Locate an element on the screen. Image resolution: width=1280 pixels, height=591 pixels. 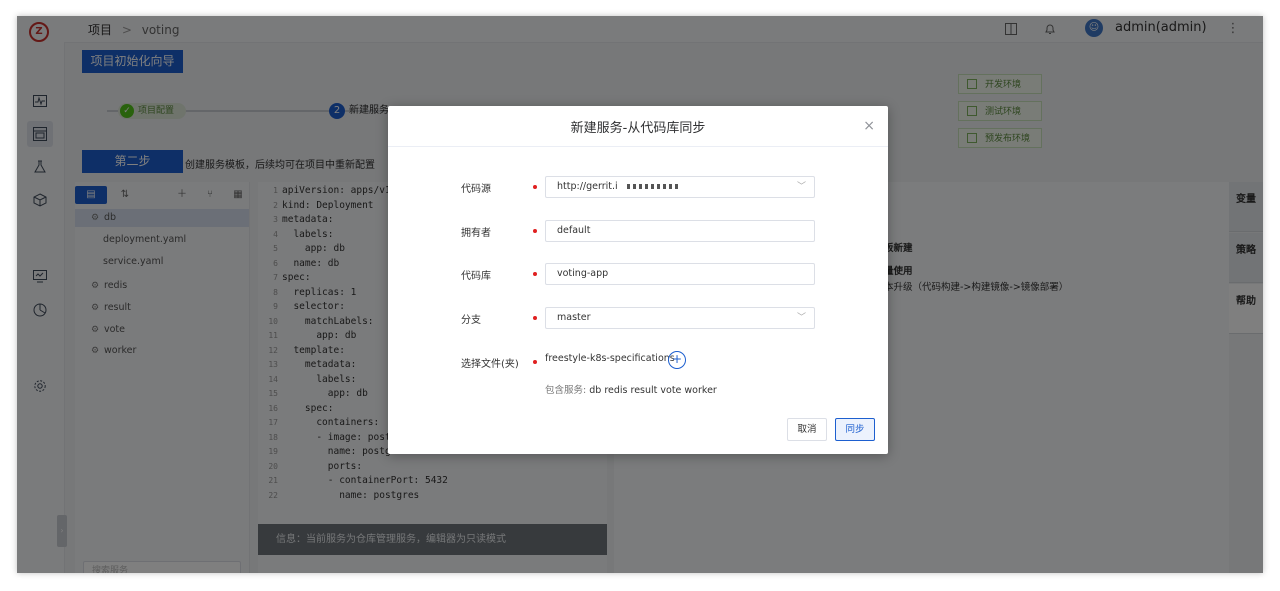
source-label: 代码源 is located at coordinates (476, 189).